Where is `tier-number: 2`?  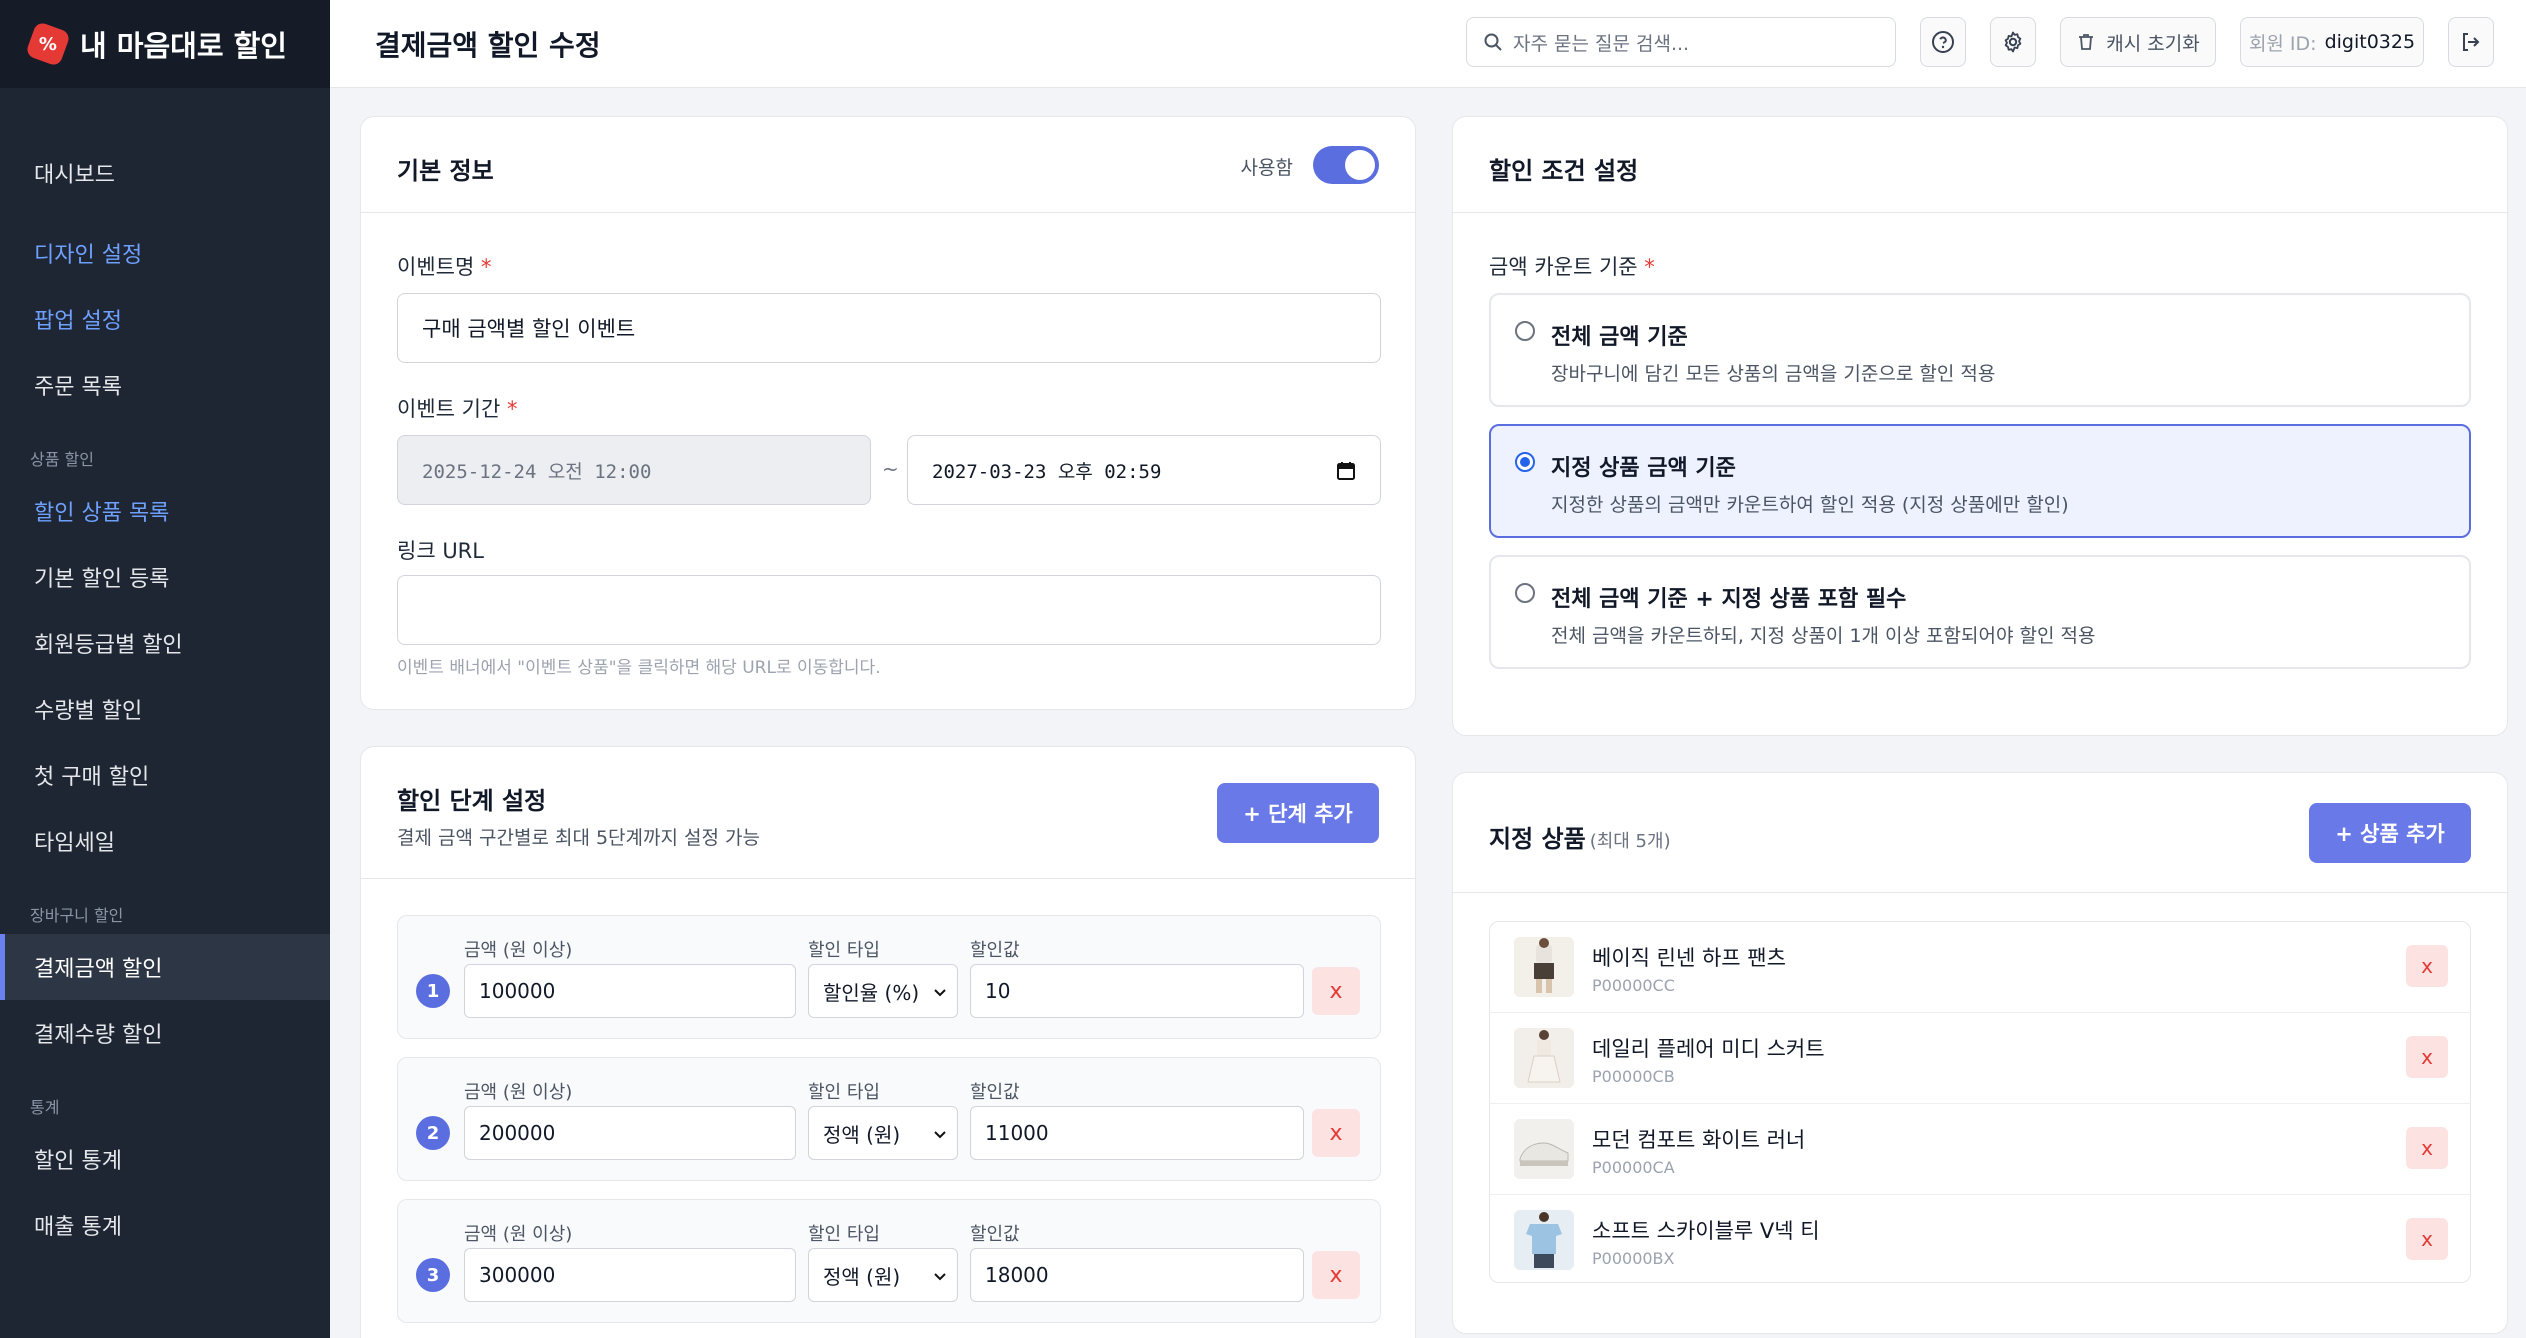
tier-number: 2 is located at coordinates (433, 1133).